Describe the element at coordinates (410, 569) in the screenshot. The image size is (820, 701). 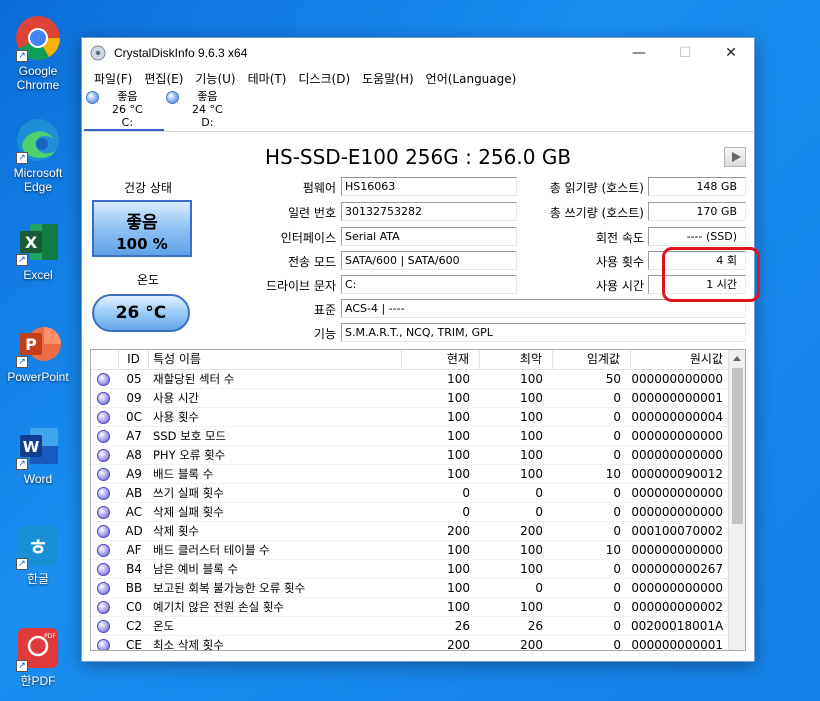
I see `table-row: B4 남은 예비 블록 수 100 100 0 000000000267` at that location.